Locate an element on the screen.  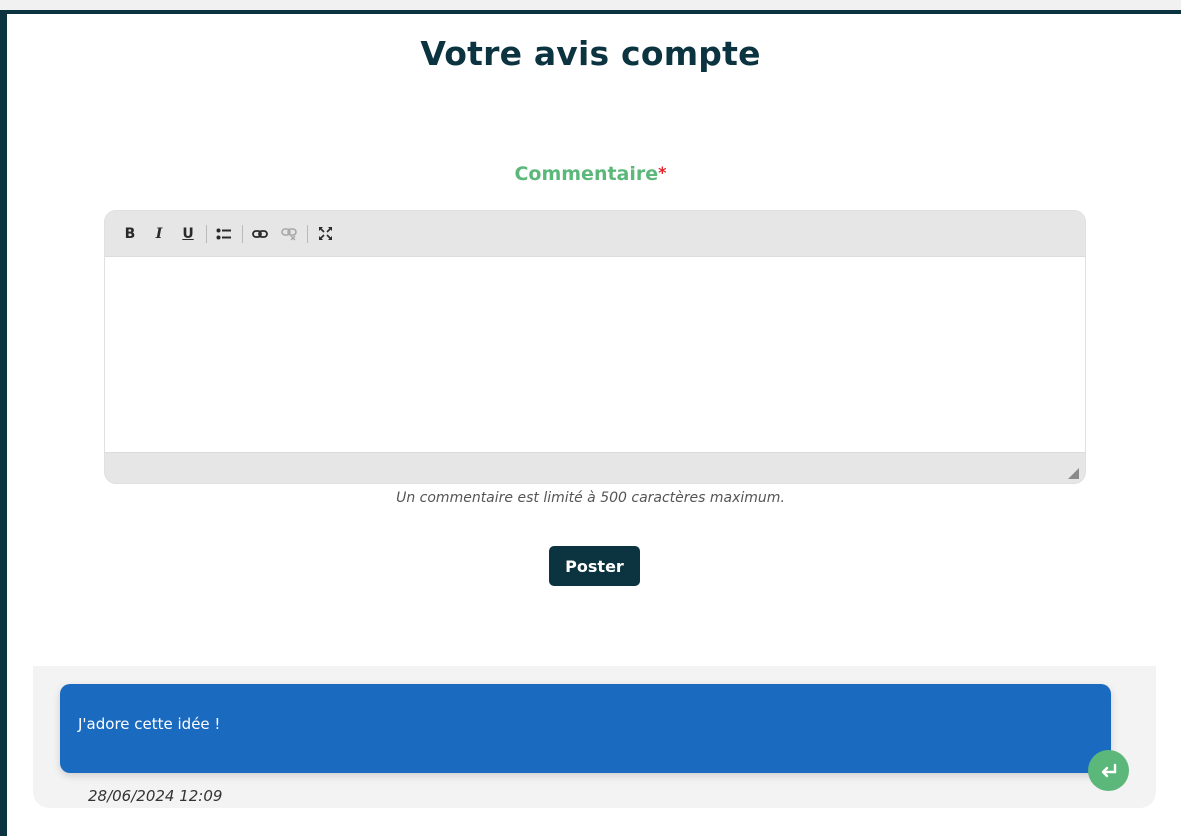
comment-bubble: J'adore cette idée ! is located at coordinates (585, 728).